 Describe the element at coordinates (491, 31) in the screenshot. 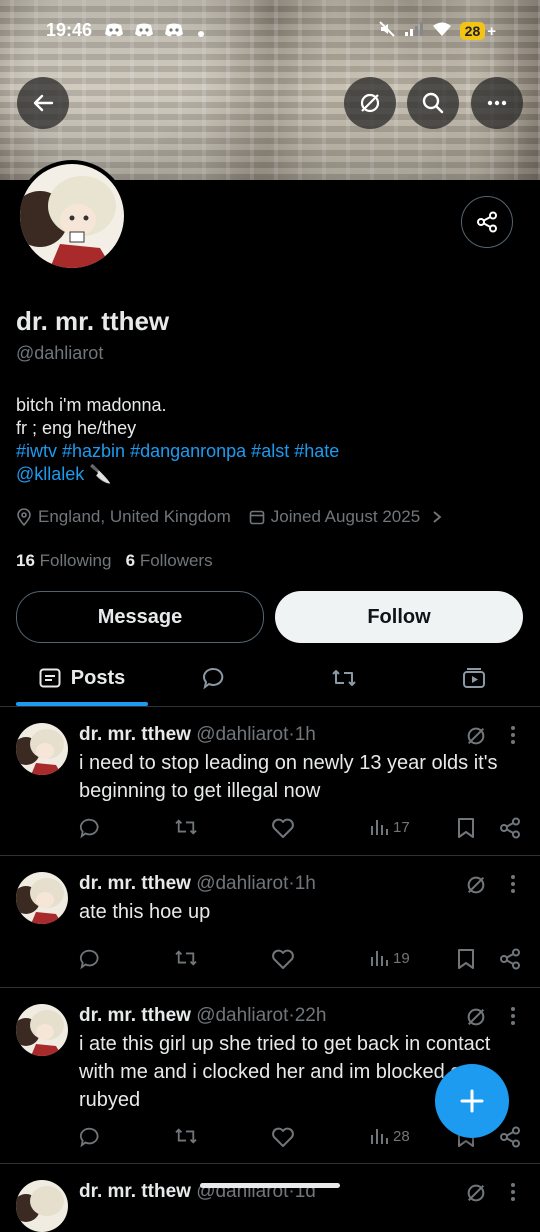

I see `charging-plus-icon: +` at that location.